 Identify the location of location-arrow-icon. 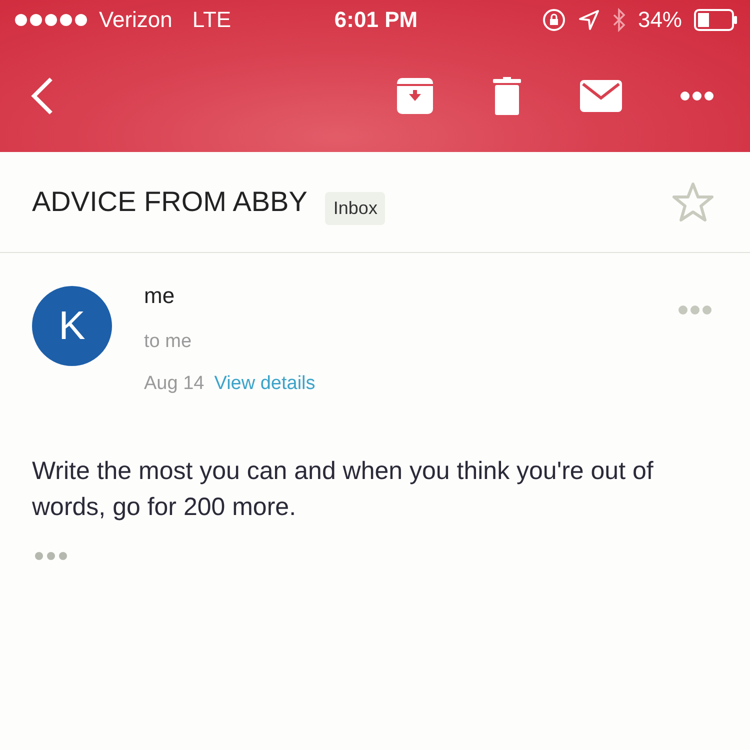
(589, 20).